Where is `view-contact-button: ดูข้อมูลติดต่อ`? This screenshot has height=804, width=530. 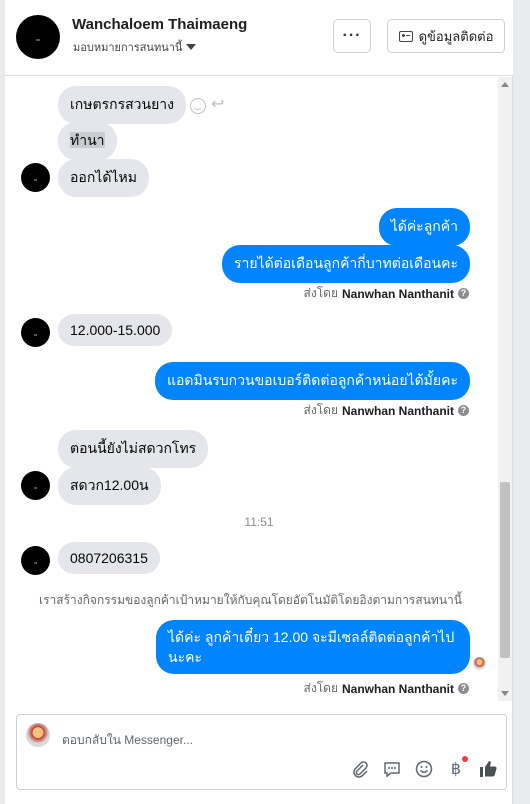
view-contact-button: ดูข้อมูลติดต่อ is located at coordinates (446, 36).